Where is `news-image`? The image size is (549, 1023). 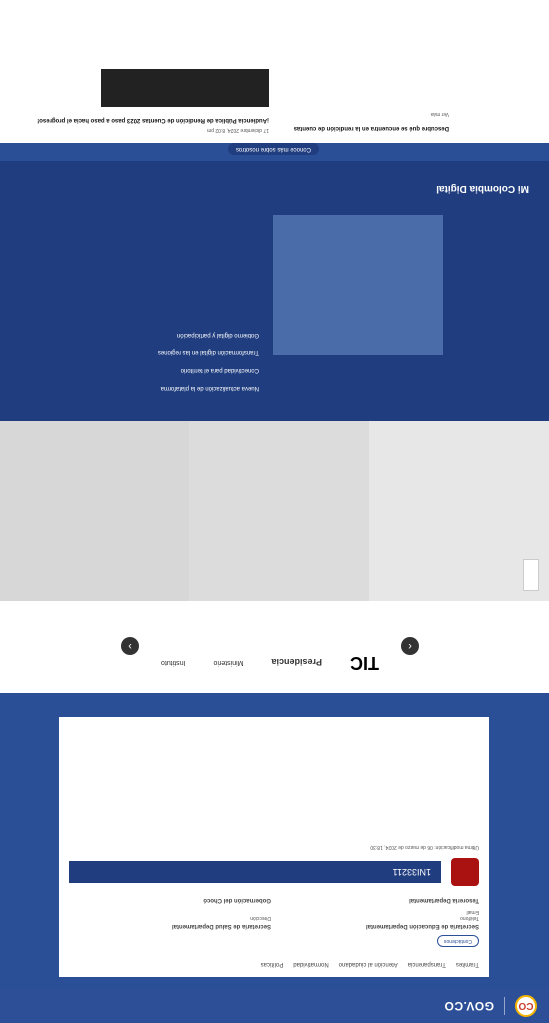 news-image is located at coordinates (185, 88).